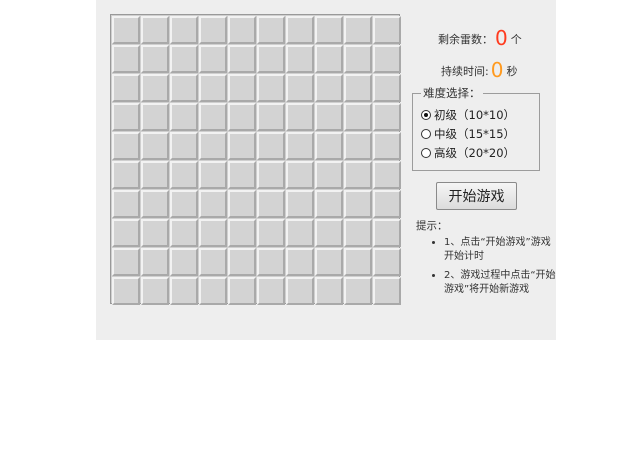  I want to click on difficulty-option-medium: 中级（15*15）, so click(476, 133).